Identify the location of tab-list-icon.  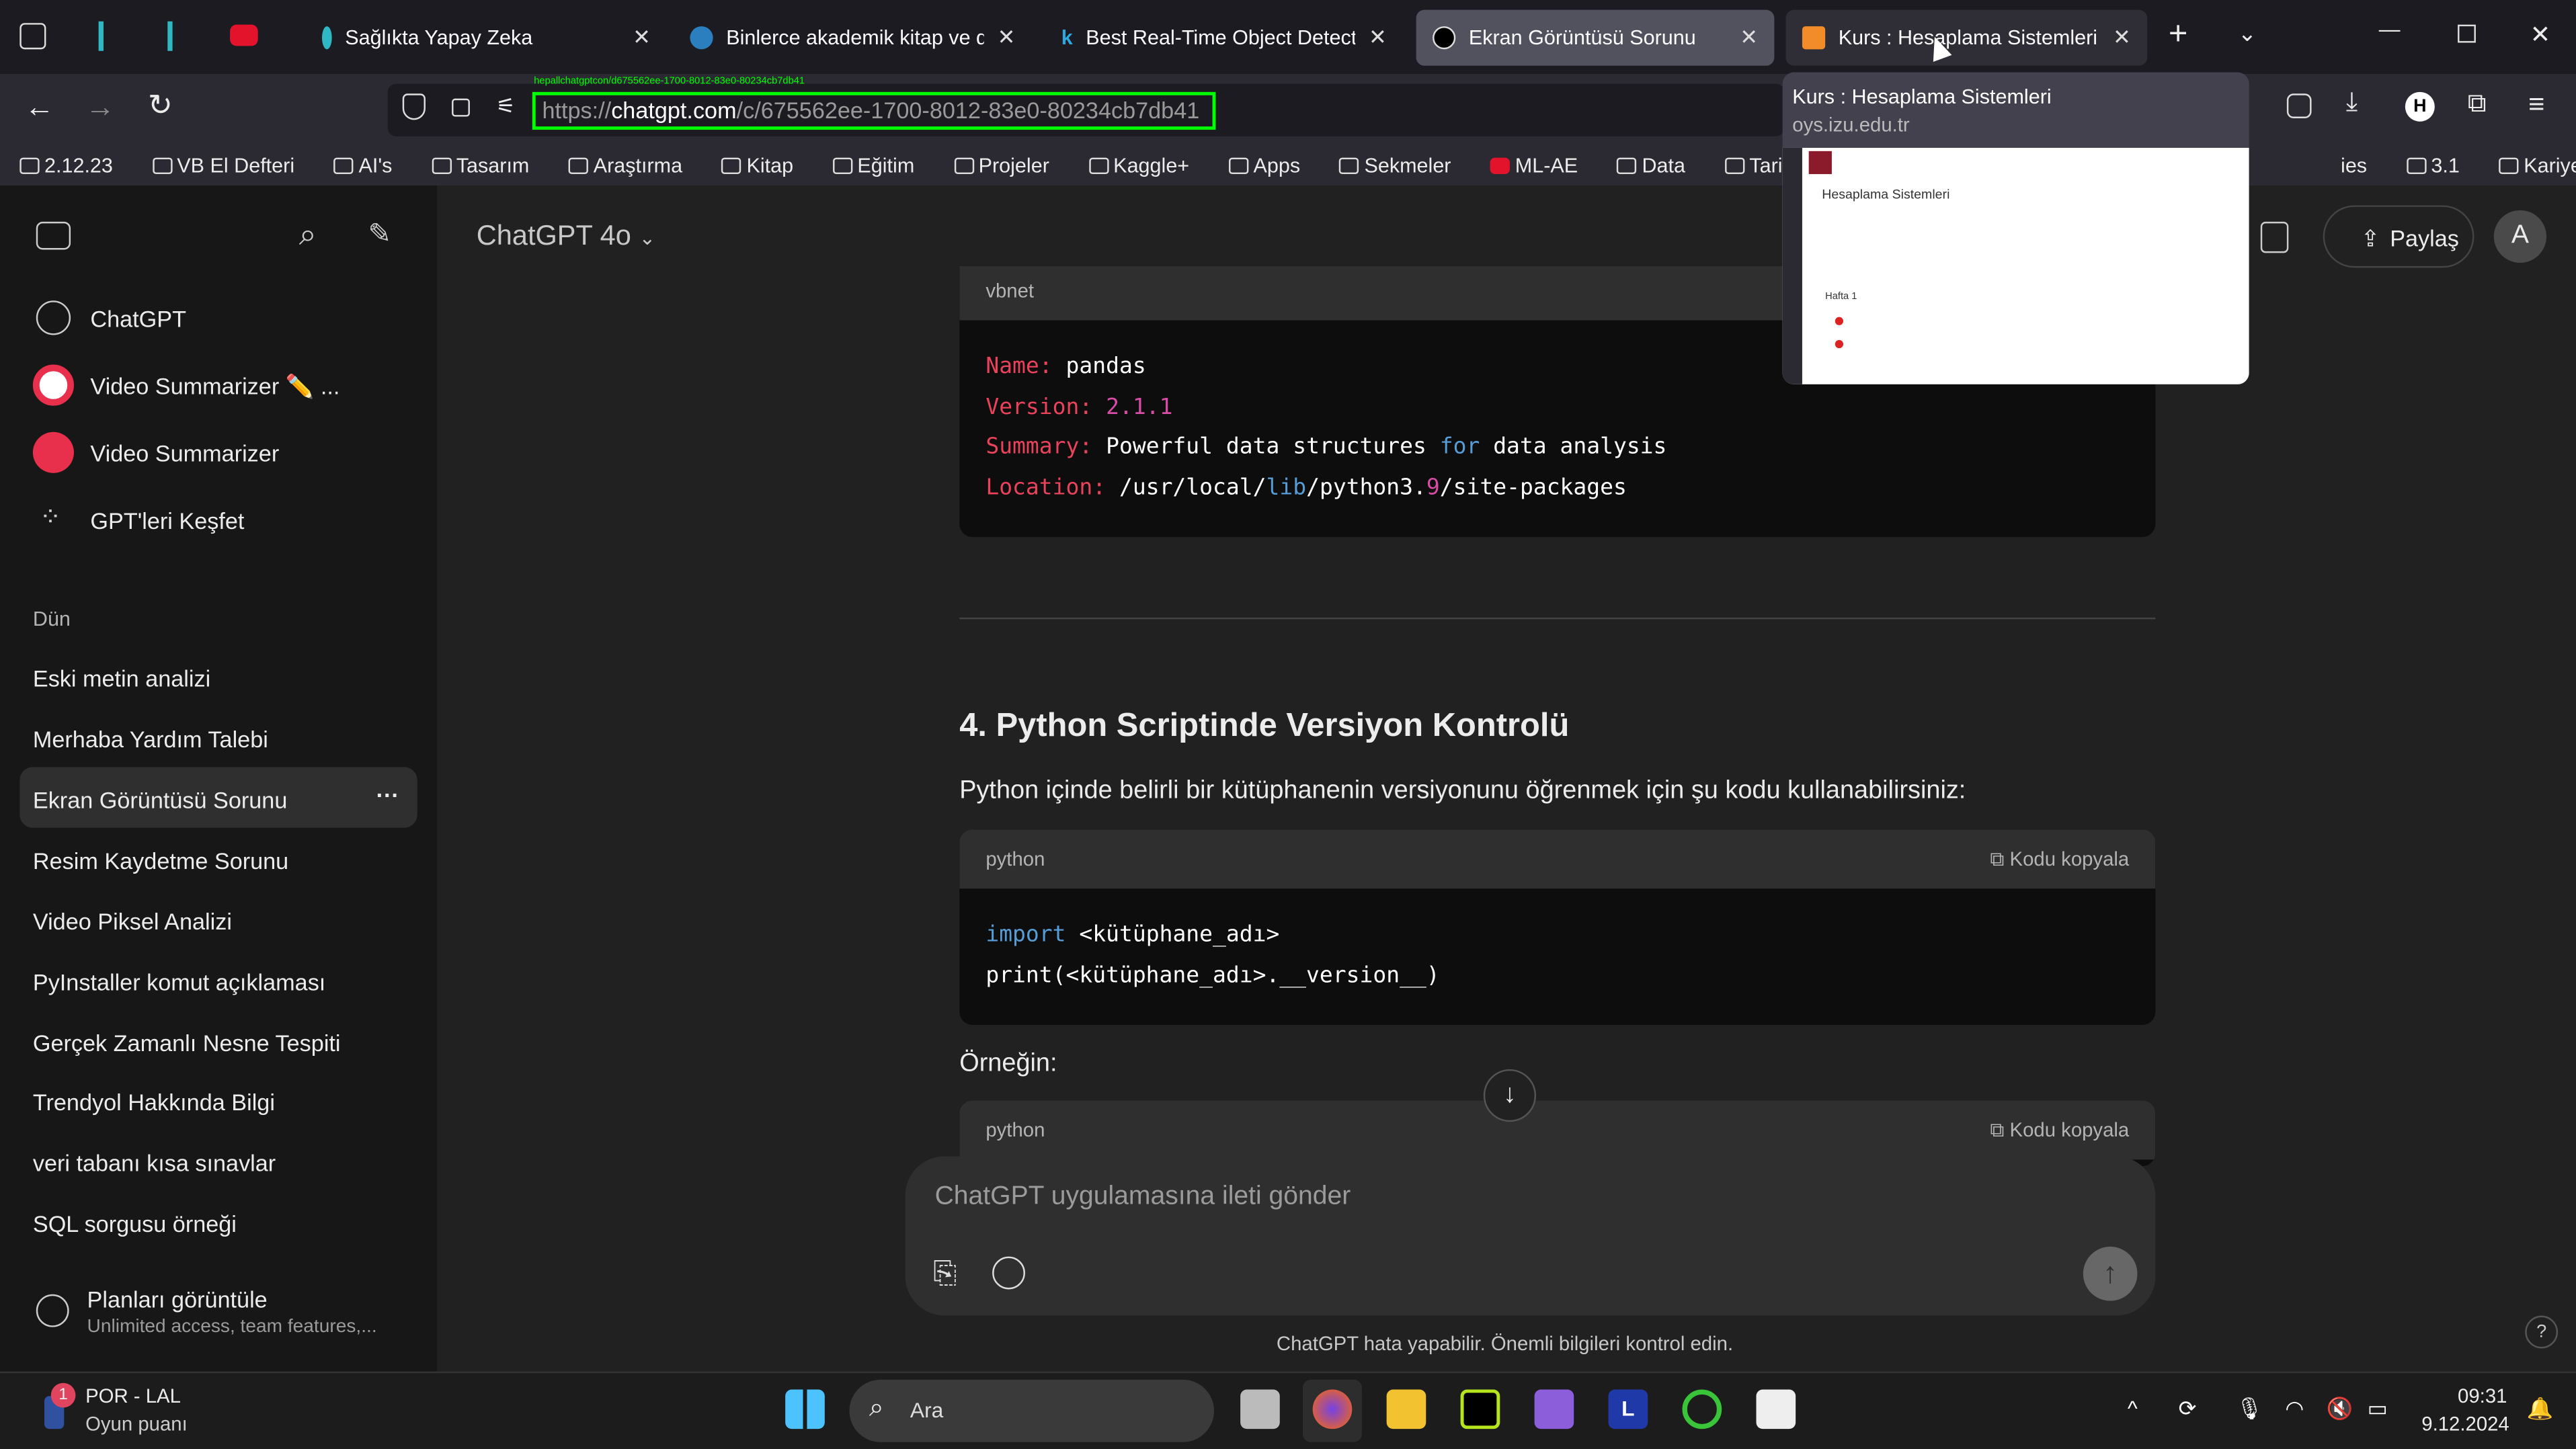
(32, 36).